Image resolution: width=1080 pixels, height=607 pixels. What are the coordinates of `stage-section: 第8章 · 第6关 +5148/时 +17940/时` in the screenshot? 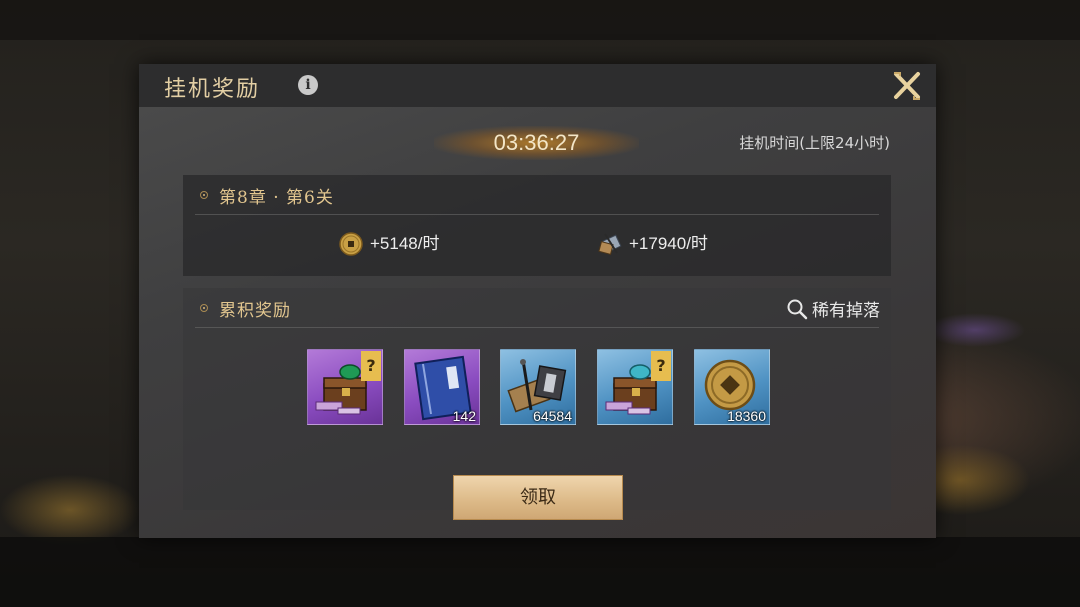 It's located at (537, 225).